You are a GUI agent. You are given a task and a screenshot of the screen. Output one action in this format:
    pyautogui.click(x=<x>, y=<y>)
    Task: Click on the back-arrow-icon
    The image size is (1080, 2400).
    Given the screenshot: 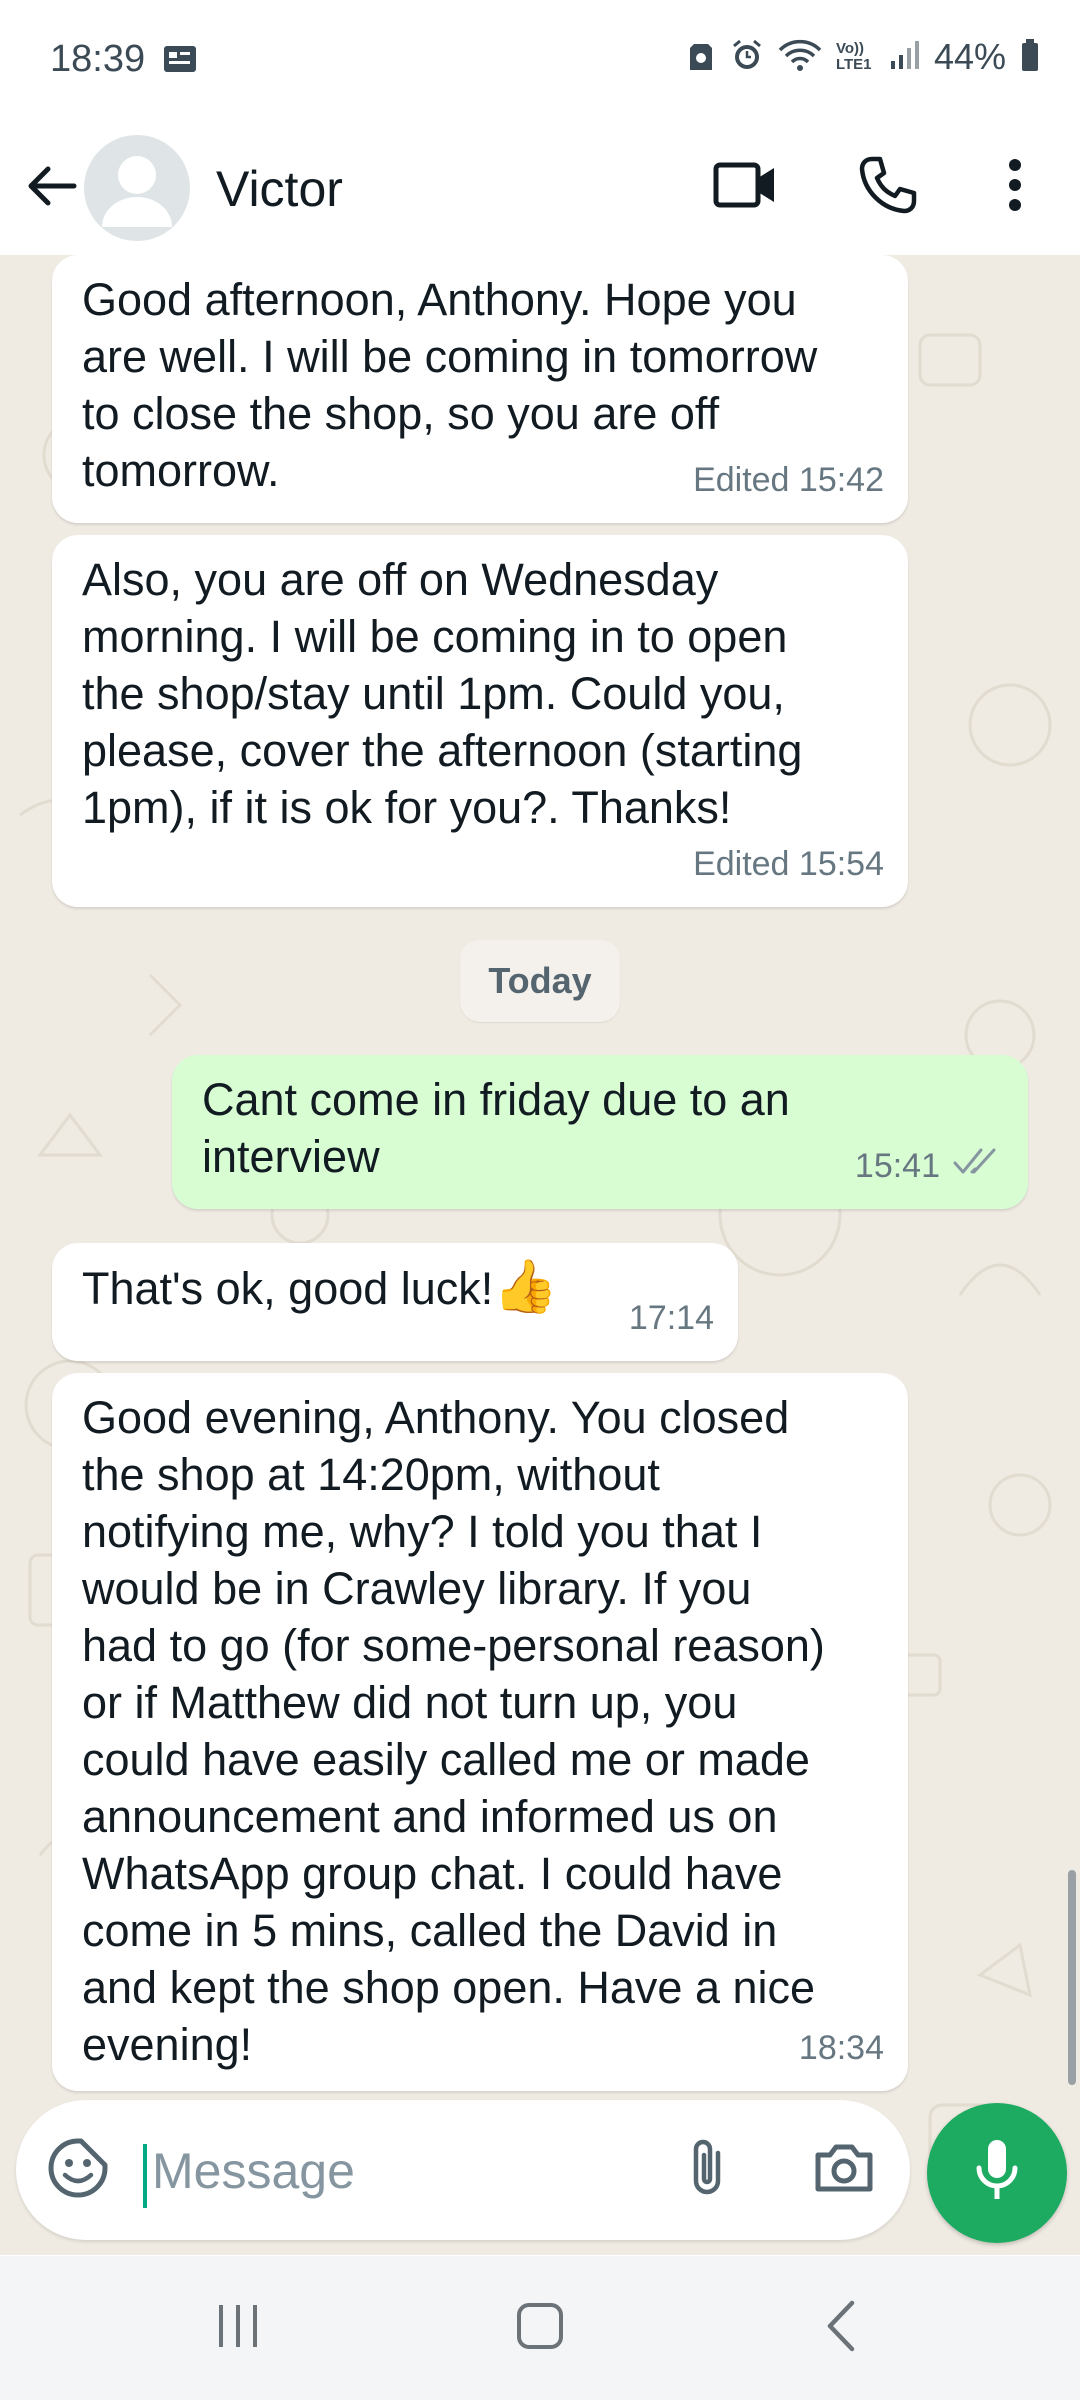 What is the action you would take?
    pyautogui.click(x=52, y=188)
    